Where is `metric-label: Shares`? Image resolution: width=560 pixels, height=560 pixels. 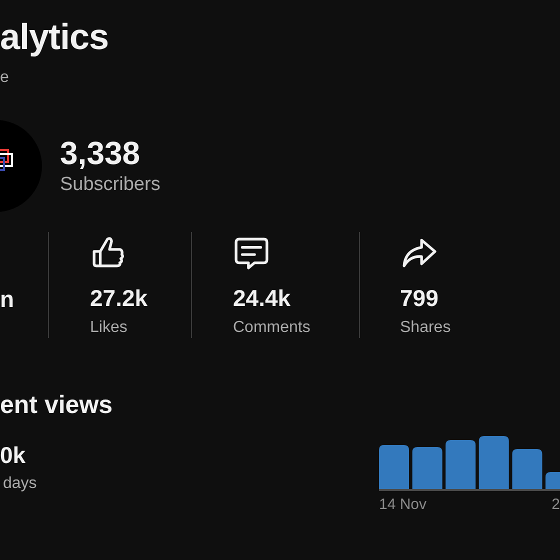 metric-label: Shares is located at coordinates (426, 328).